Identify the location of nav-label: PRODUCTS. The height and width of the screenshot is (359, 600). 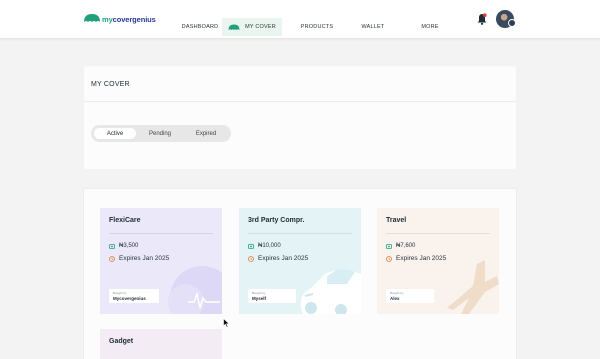
(317, 27).